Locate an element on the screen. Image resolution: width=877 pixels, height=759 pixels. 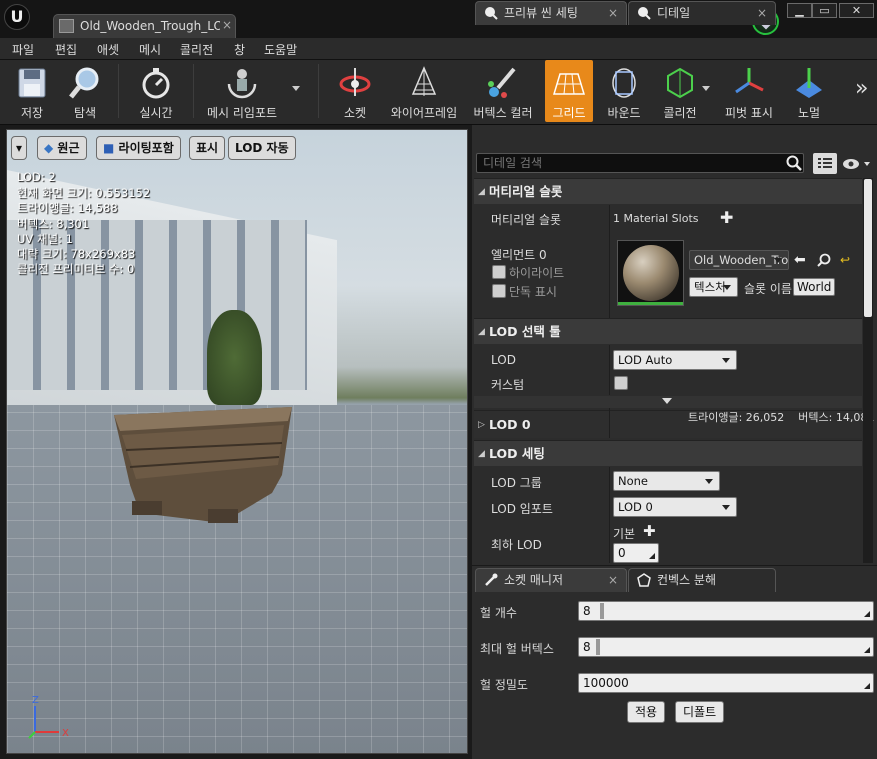
material-asset-picker: Old_Wooden_Tro is located at coordinates (739, 260).